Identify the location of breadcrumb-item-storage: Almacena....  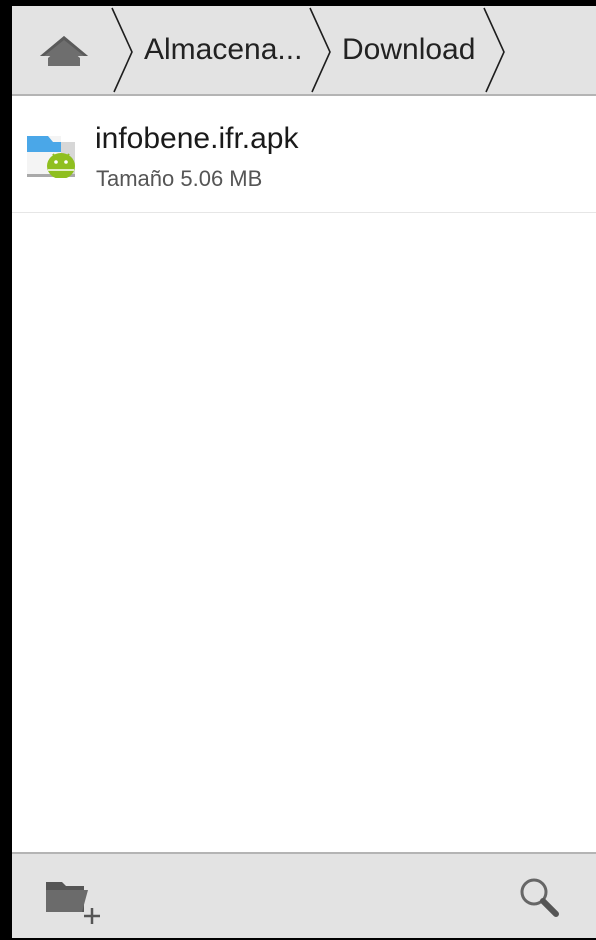
(228, 50).